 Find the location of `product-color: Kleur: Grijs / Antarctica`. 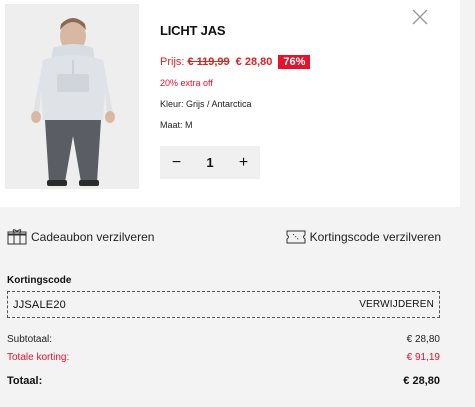

product-color: Kleur: Grijs / Antarctica is located at coordinates (206, 104).